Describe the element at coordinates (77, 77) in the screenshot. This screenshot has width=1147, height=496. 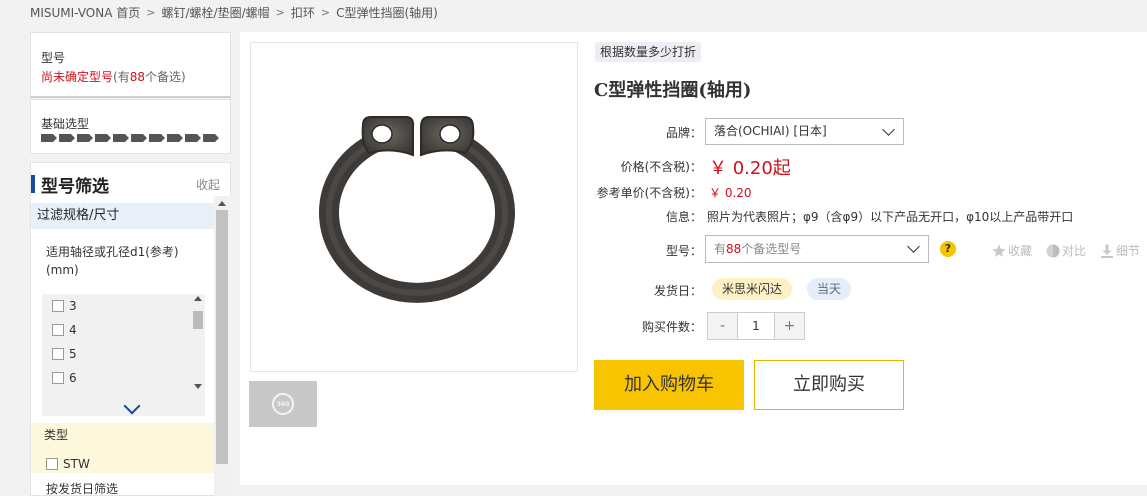
I see `model-status-text: 尚未确定型号` at that location.